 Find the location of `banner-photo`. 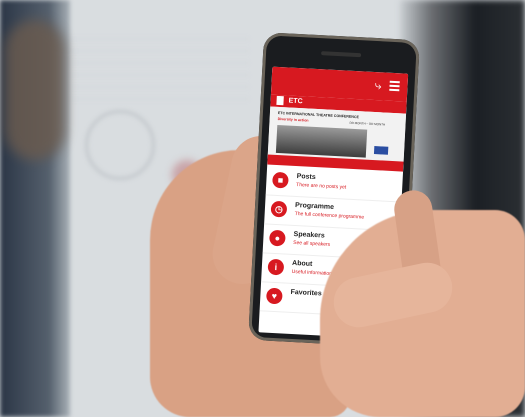

banner-photo is located at coordinates (321, 141).